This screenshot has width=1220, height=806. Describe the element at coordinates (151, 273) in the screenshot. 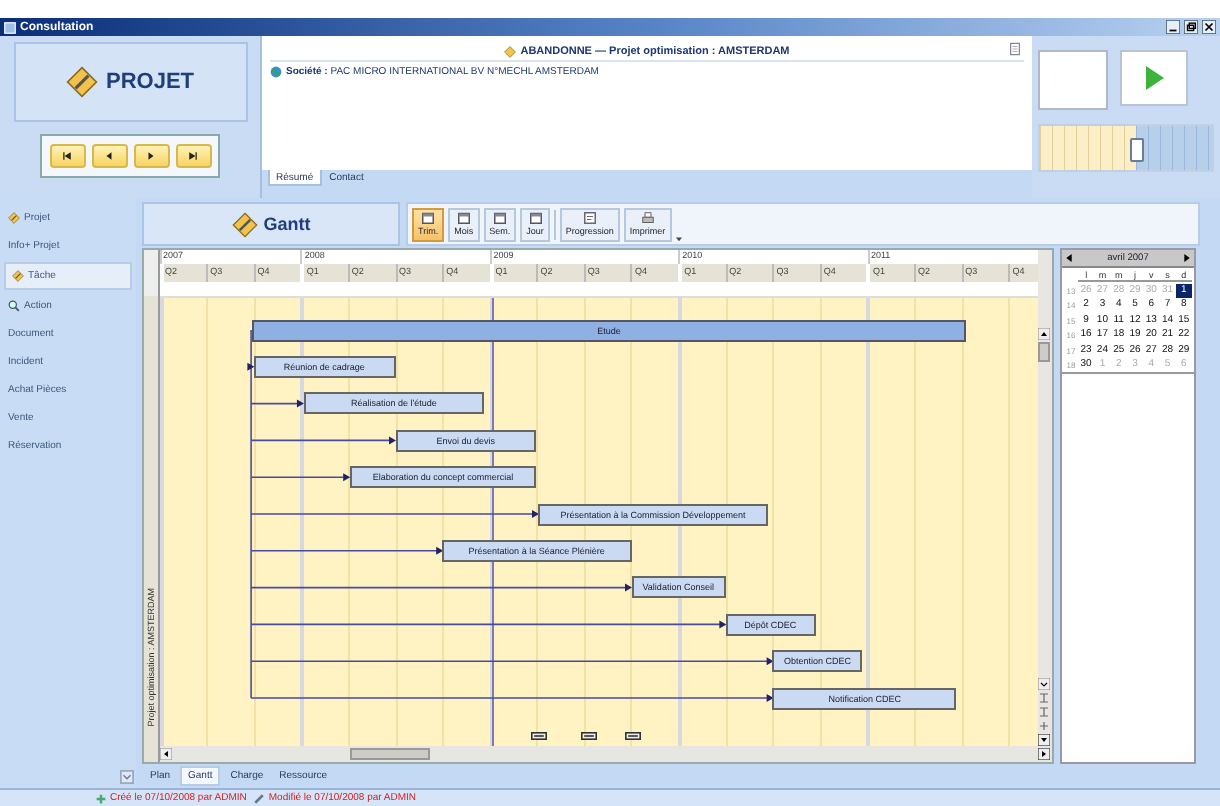

I see `header-corner` at that location.